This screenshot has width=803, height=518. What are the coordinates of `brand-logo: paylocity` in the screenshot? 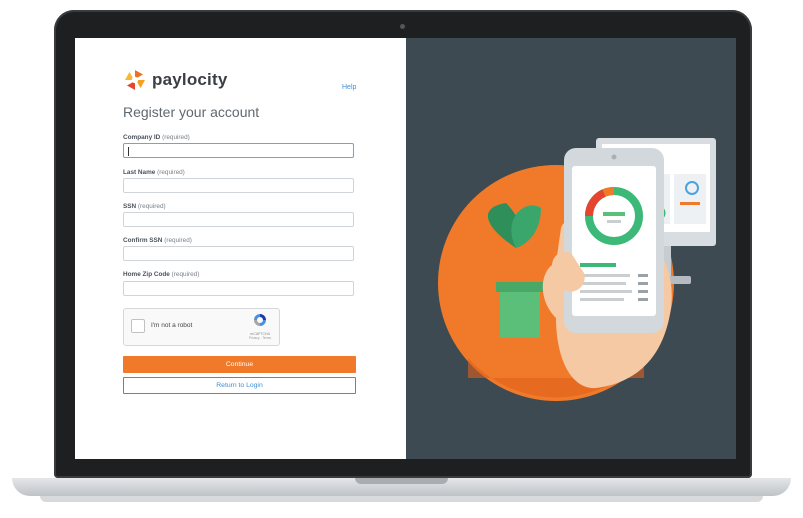 It's located at (176, 80).